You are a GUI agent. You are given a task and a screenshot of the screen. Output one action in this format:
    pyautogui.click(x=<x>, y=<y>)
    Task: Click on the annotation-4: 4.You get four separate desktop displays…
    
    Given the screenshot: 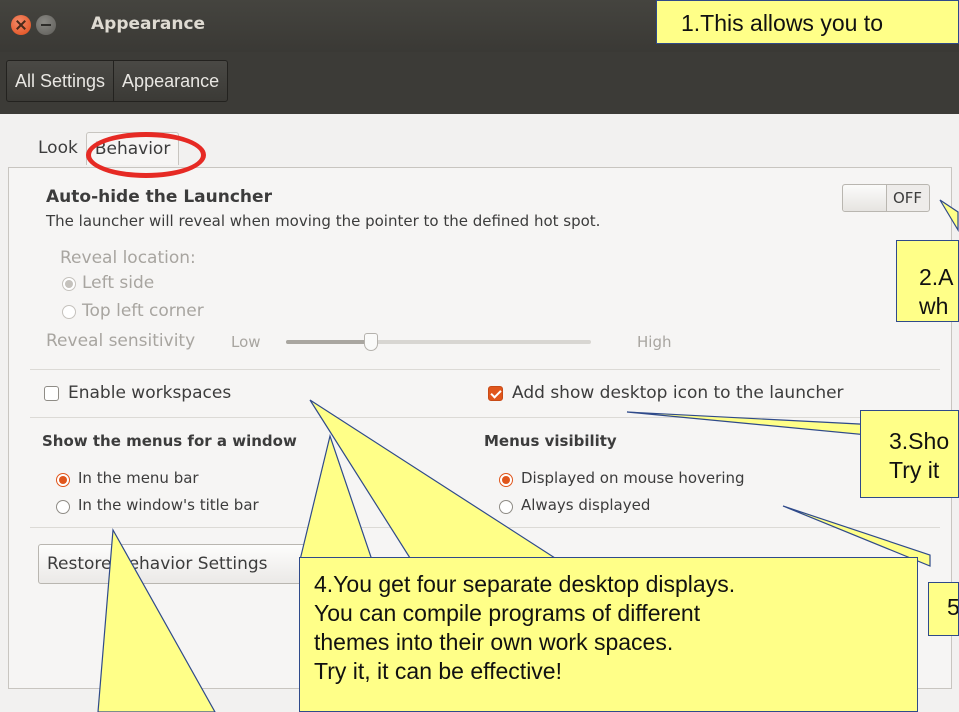 What is the action you would take?
    pyautogui.click(x=608, y=634)
    